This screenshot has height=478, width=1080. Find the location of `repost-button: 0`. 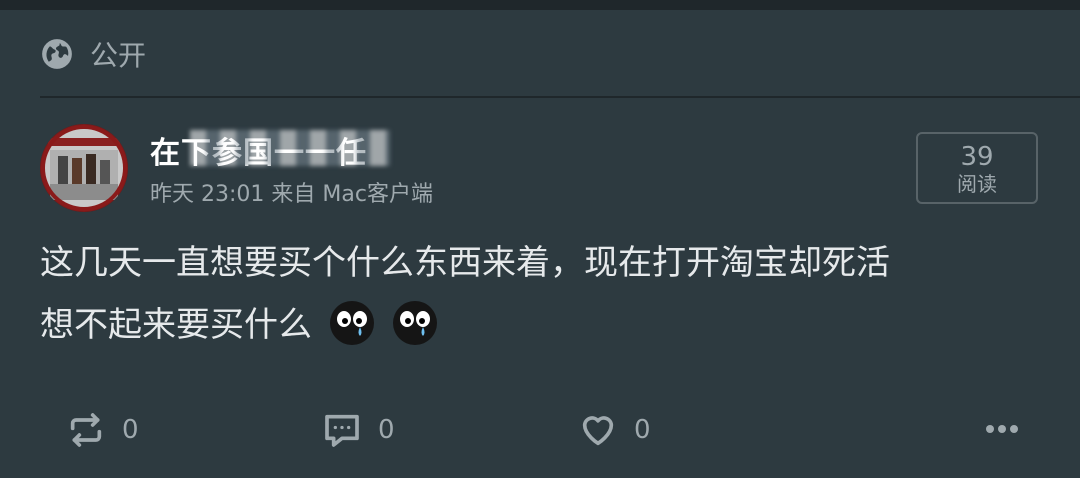

repost-button: 0 is located at coordinates (102, 430).